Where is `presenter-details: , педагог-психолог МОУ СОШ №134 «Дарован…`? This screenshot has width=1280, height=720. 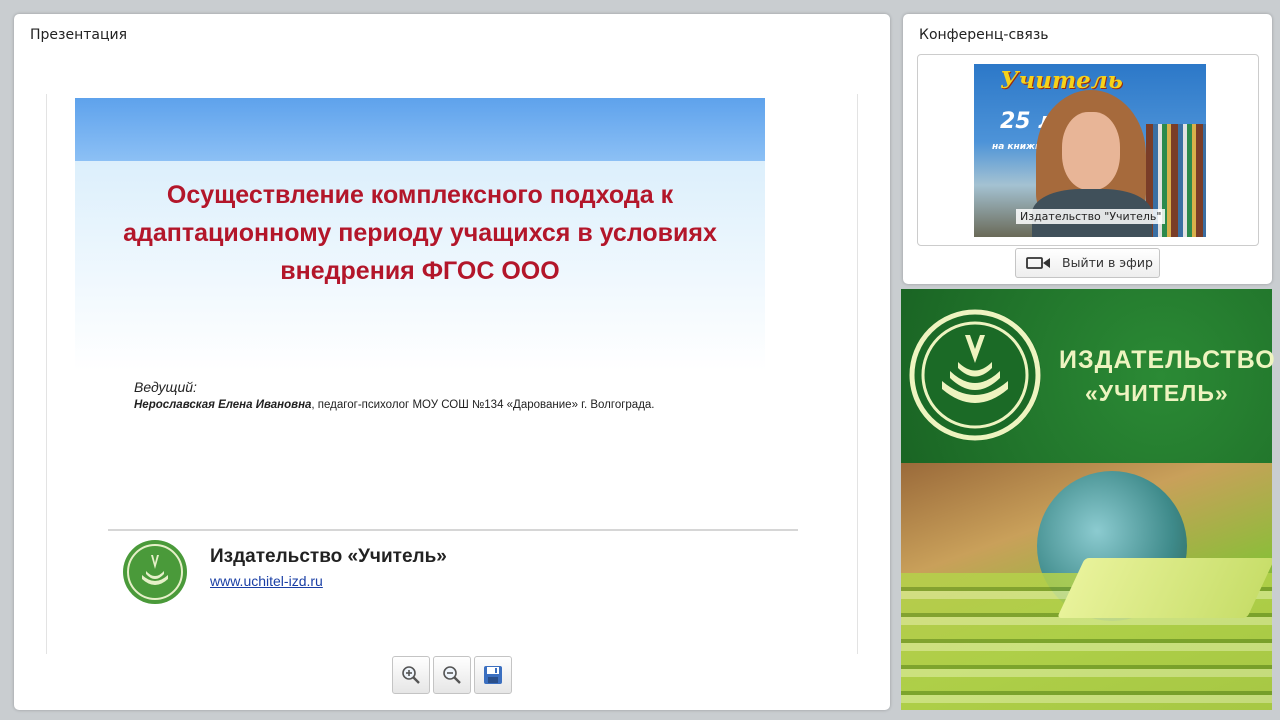
presenter-details: , педагог-психолог МОУ СОШ №134 «Дарован… is located at coordinates (483, 405).